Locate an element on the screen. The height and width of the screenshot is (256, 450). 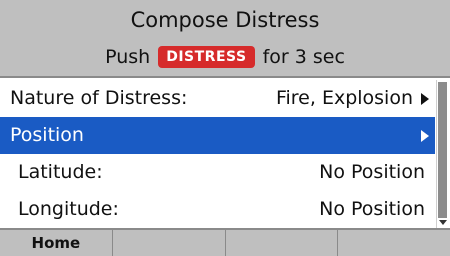
scrollbar is located at coordinates (442, 154).